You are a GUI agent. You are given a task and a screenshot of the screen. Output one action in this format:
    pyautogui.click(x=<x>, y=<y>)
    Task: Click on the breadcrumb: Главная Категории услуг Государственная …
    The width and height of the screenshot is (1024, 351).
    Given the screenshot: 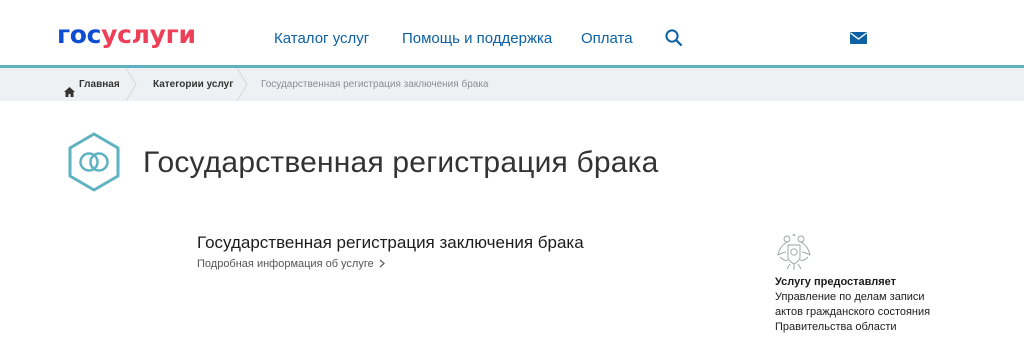 What is the action you would take?
    pyautogui.click(x=512, y=84)
    